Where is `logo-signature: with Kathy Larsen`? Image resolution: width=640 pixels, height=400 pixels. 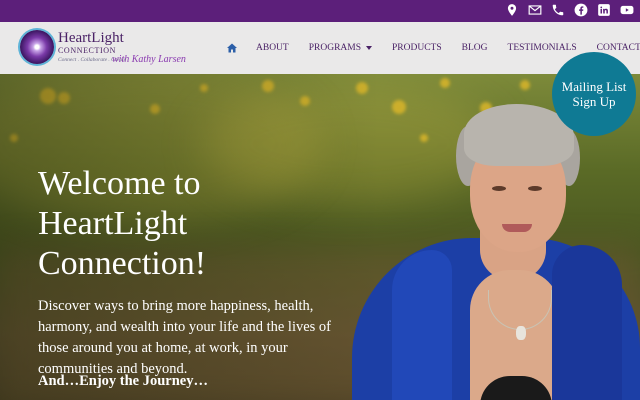 logo-signature: with Kathy Larsen is located at coordinates (149, 59).